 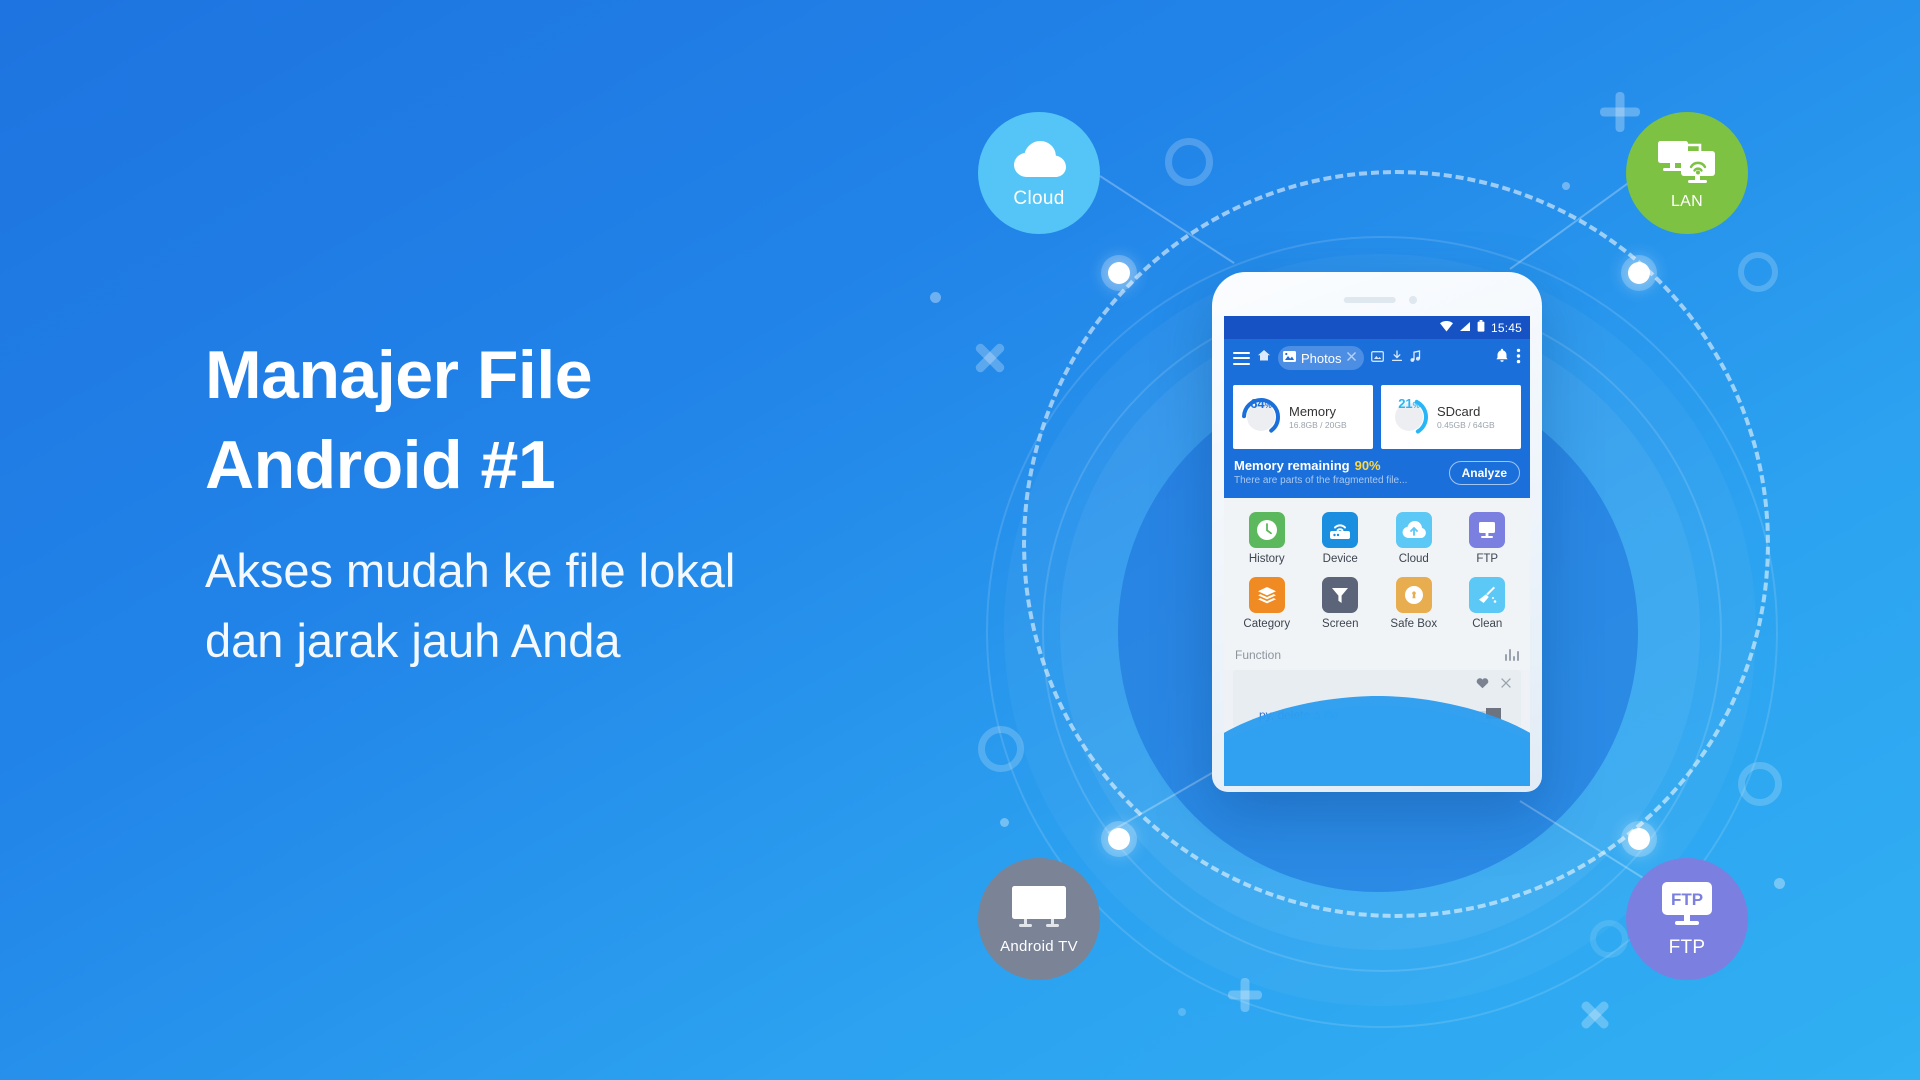 I want to click on status-bar-time: 15:45, so click(x=1506, y=327).